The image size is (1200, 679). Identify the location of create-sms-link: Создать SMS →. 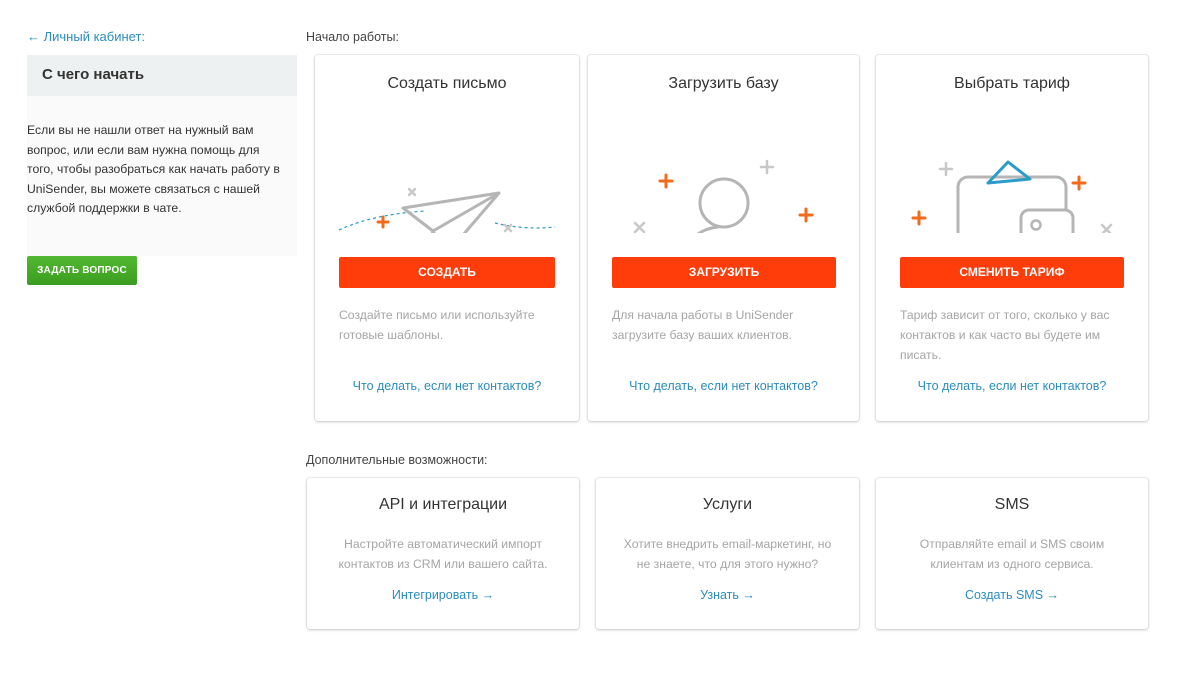
(1012, 595).